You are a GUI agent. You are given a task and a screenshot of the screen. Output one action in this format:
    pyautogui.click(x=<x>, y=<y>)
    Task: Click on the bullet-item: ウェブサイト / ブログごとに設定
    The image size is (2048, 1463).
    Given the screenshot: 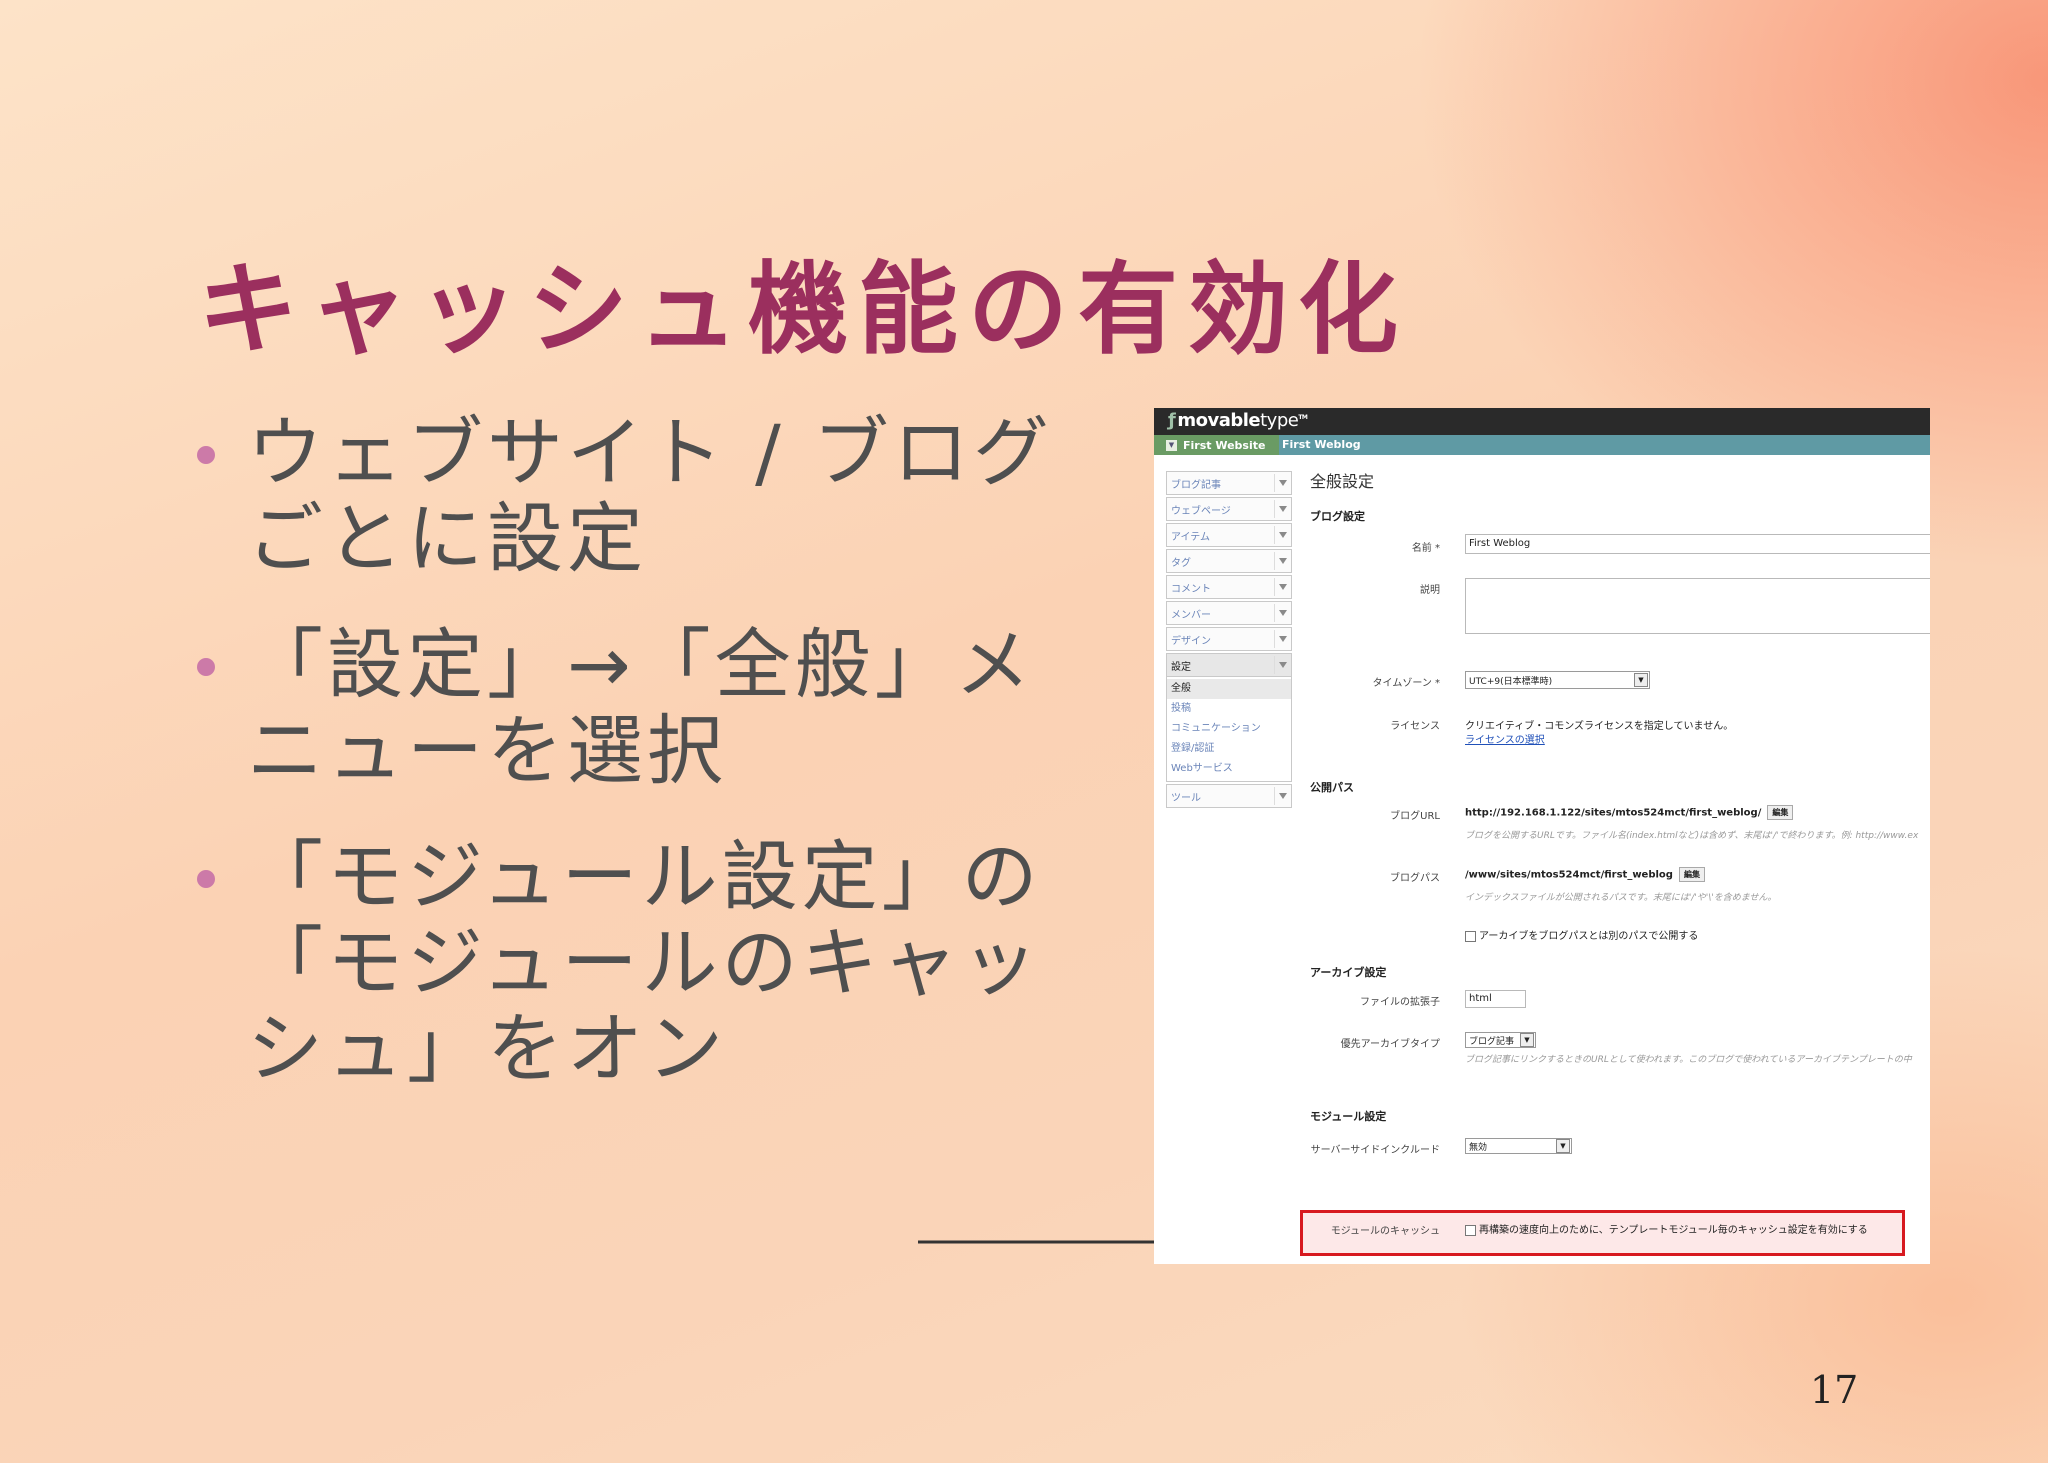 What is the action you would take?
    pyautogui.click(x=625, y=496)
    